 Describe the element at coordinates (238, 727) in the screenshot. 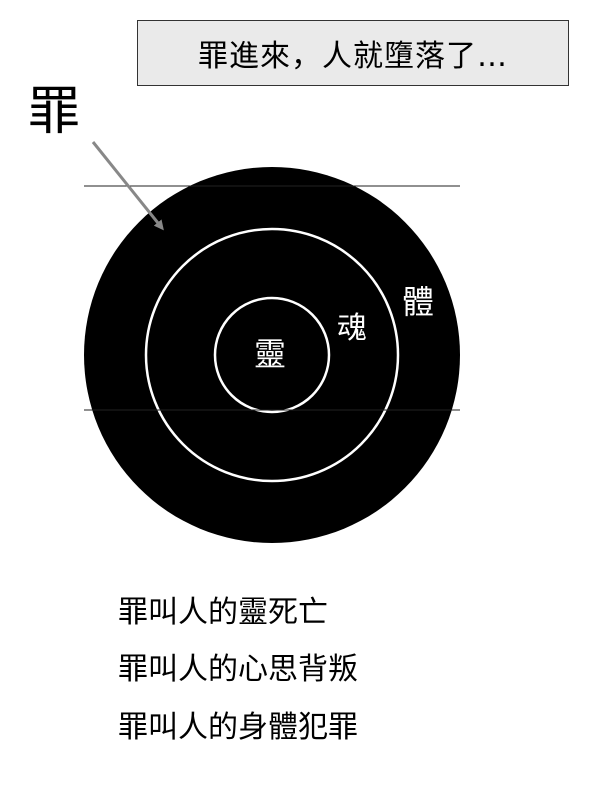

I see `caption-body: 罪叫人的身體犯罪` at that location.